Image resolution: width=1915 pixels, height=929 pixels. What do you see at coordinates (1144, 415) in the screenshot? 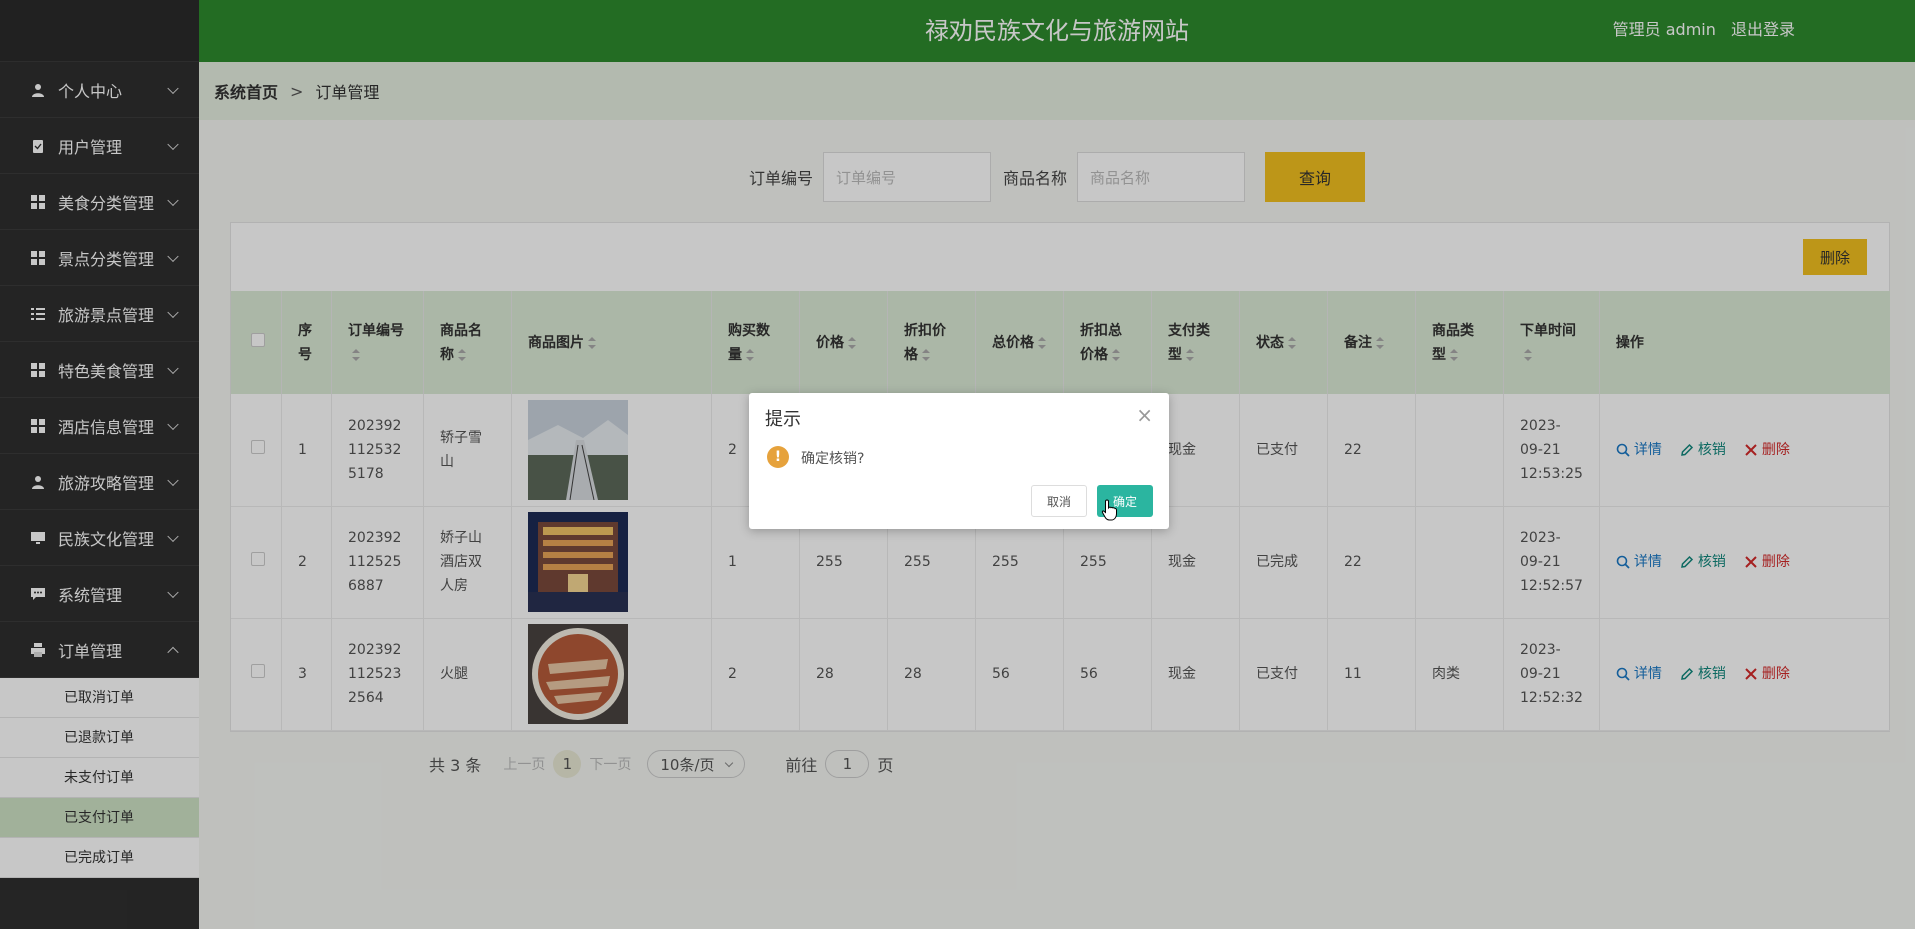
I see `close-icon: ×` at bounding box center [1144, 415].